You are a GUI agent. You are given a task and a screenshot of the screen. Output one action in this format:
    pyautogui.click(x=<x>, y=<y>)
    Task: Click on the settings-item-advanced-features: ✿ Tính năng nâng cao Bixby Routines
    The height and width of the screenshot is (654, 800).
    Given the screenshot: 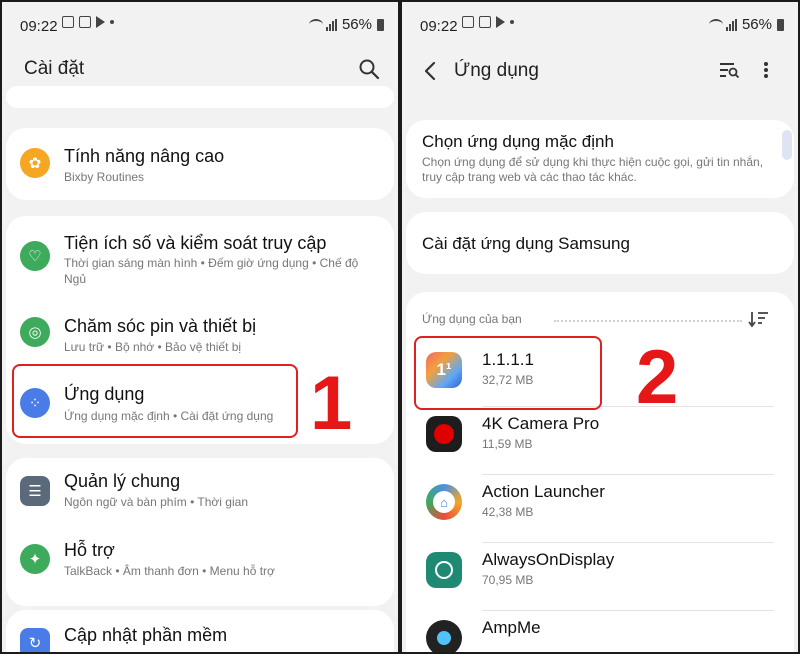 What is the action you would take?
    pyautogui.click(x=200, y=164)
    